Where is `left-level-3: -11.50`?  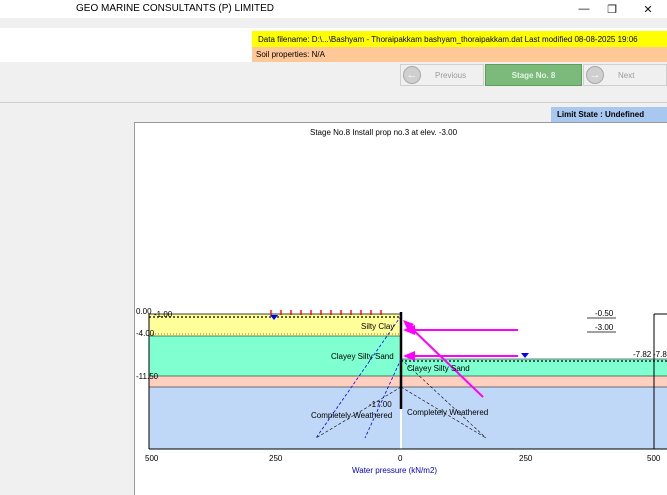
left-level-3: -11.50 is located at coordinates (147, 376).